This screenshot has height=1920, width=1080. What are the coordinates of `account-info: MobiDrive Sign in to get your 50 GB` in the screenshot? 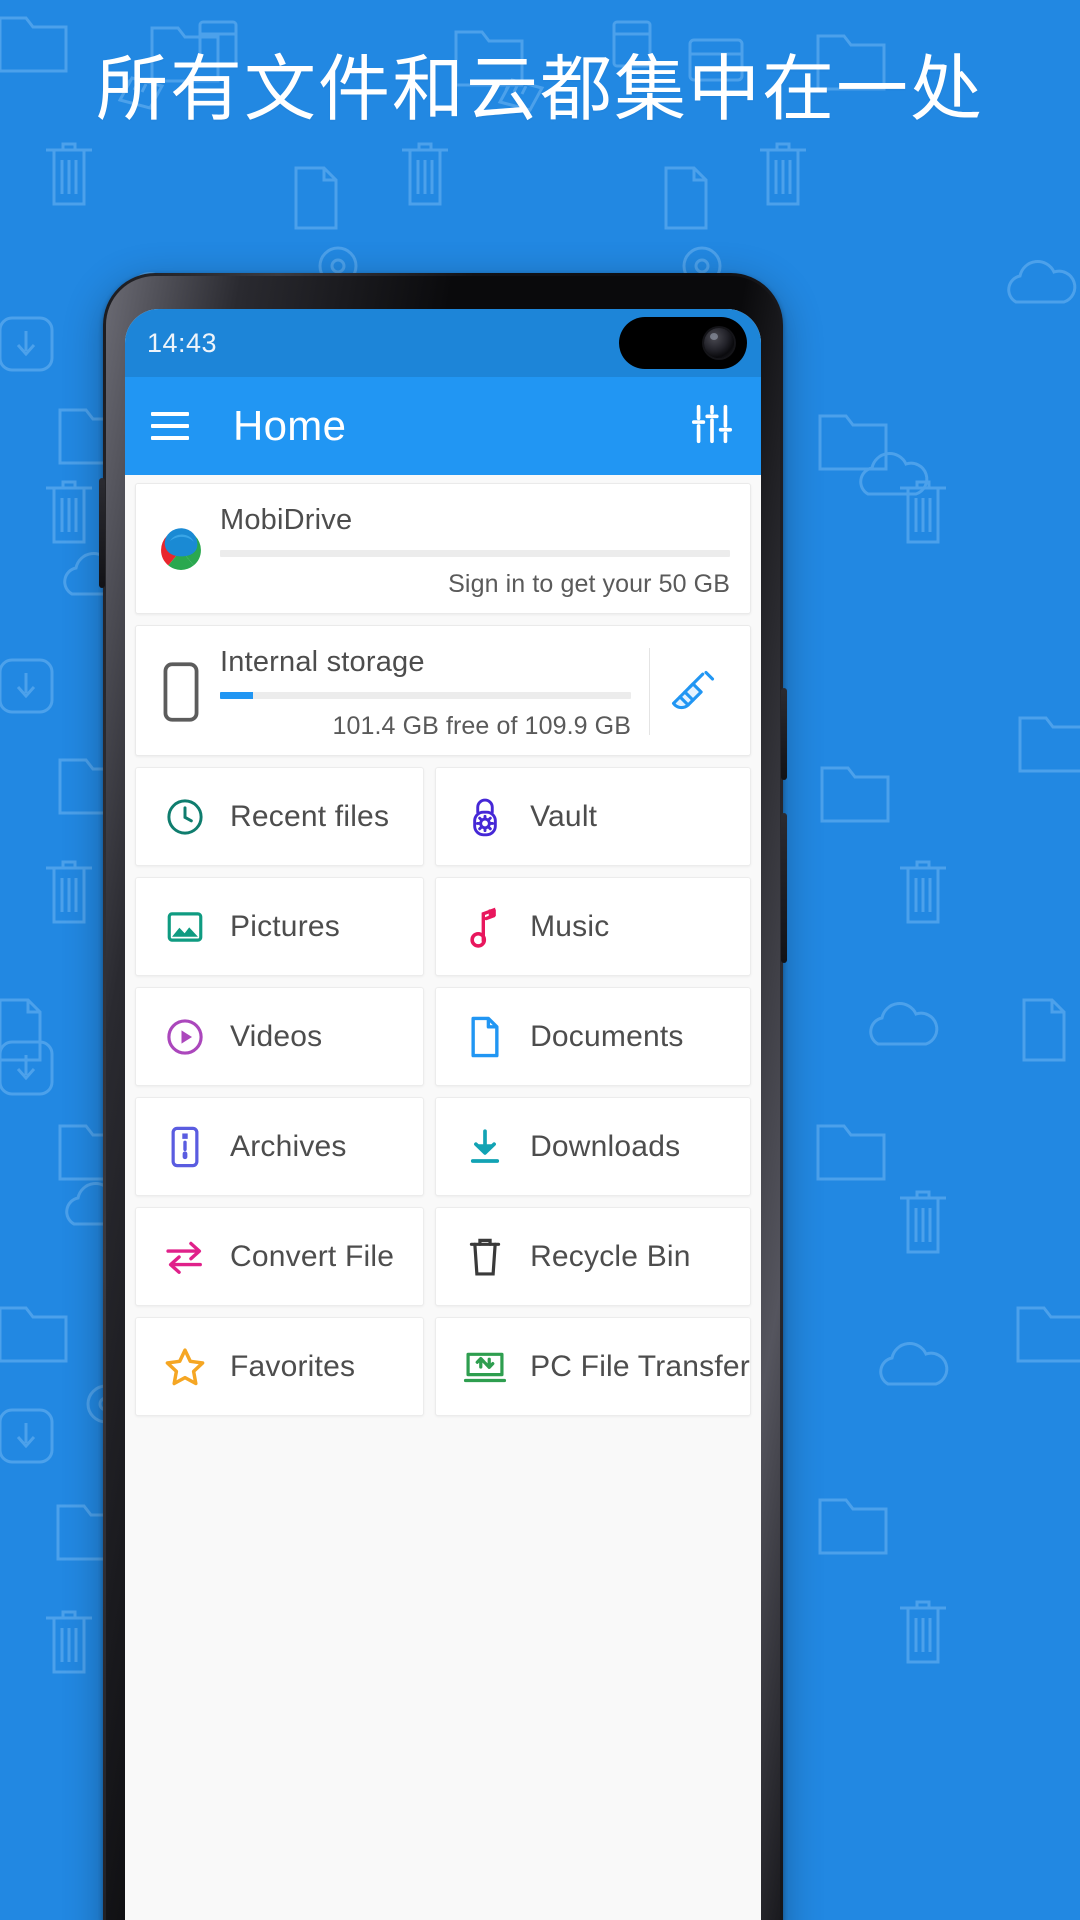 It's located at (474, 549).